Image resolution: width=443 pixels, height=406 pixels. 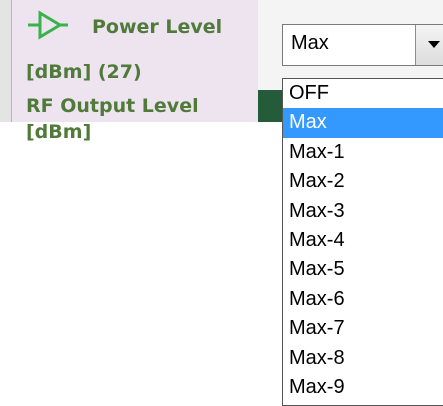 I want to click on dropdown-option-max-7: Max-7, so click(x=363, y=328).